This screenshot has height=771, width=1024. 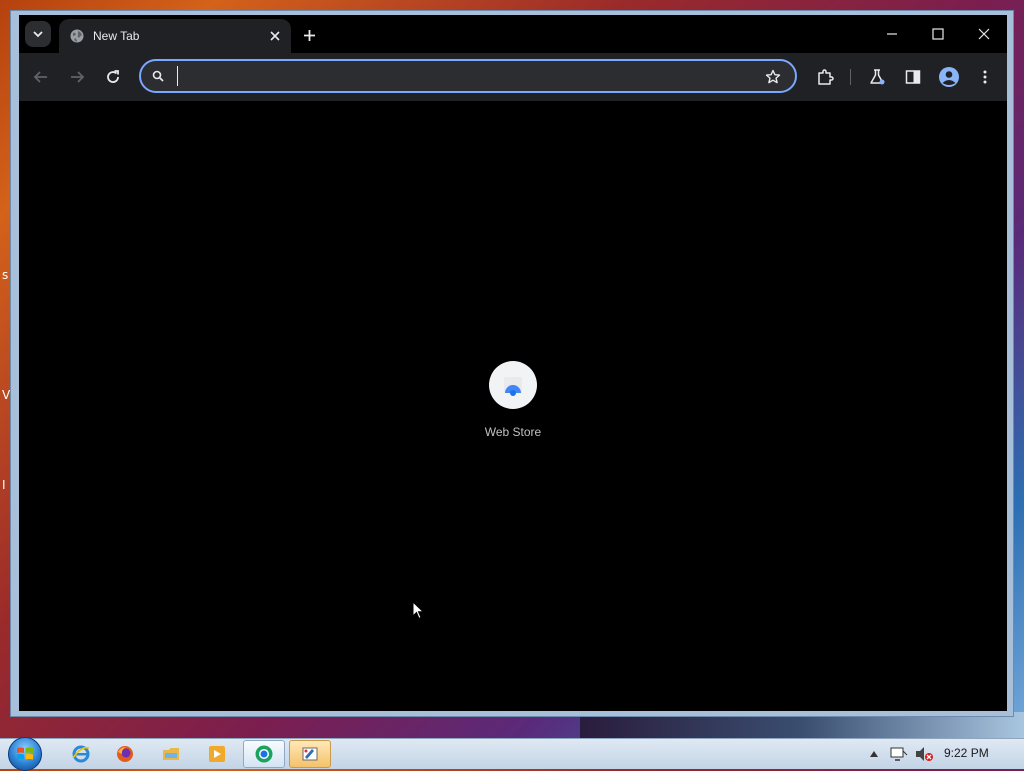 I want to click on shortcut-tile, so click(x=513, y=385).